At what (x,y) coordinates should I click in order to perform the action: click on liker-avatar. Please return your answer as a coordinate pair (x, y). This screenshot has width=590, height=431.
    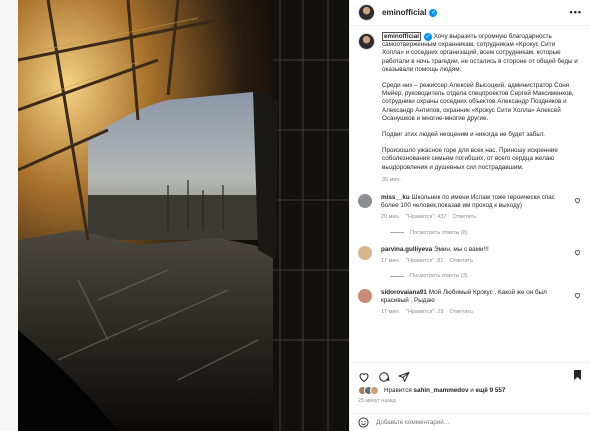
    Looking at the image, I should click on (374, 390).